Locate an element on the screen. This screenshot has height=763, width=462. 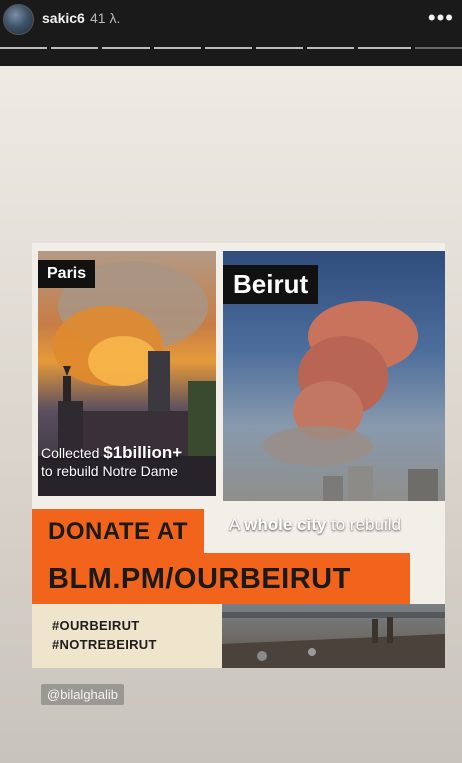
mention-sticker: @bilalghalib is located at coordinates (83, 694).